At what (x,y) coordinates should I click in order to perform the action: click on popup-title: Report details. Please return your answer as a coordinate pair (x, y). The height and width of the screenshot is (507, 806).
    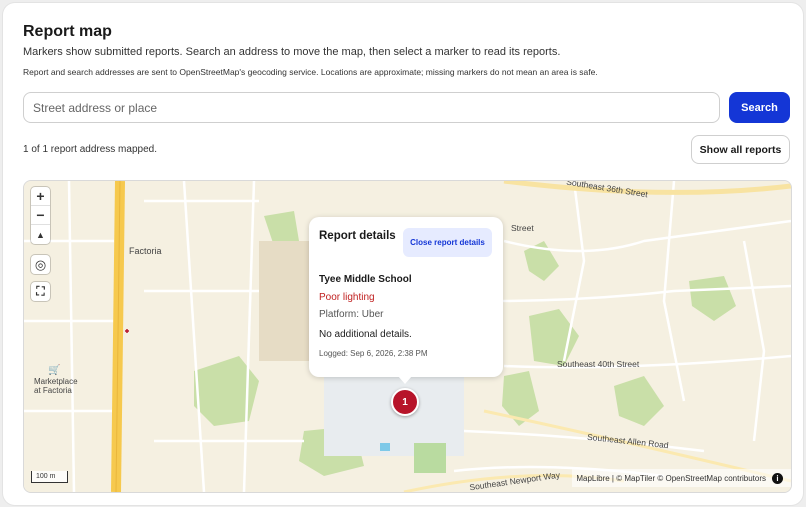
    Looking at the image, I should click on (357, 236).